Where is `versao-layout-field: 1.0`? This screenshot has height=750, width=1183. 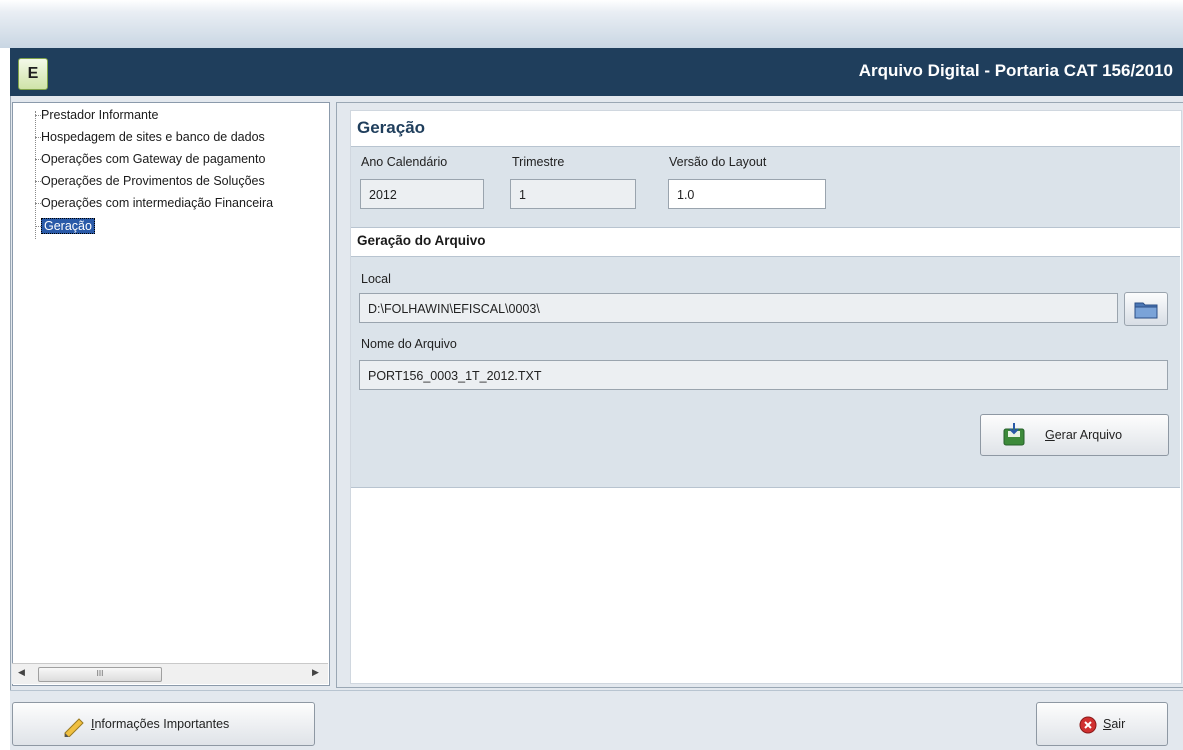
versao-layout-field: 1.0 is located at coordinates (747, 194).